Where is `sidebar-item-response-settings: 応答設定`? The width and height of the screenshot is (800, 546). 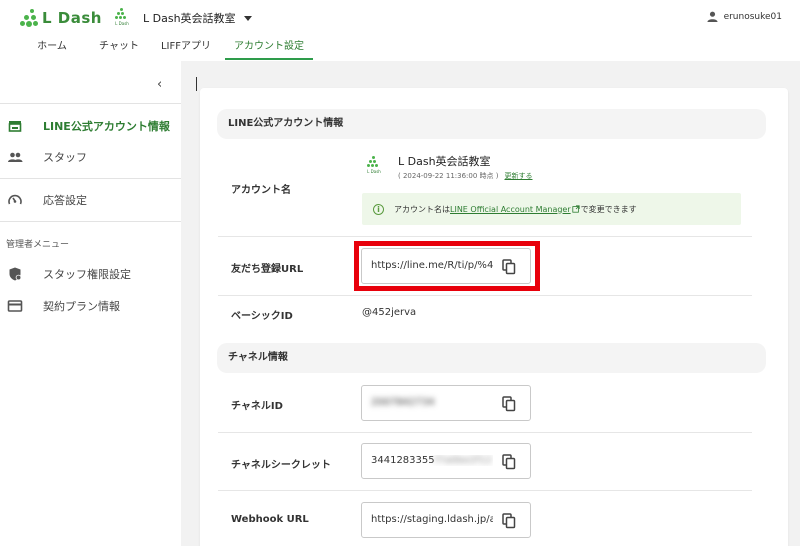 sidebar-item-response-settings: 応答設定 is located at coordinates (90, 200).